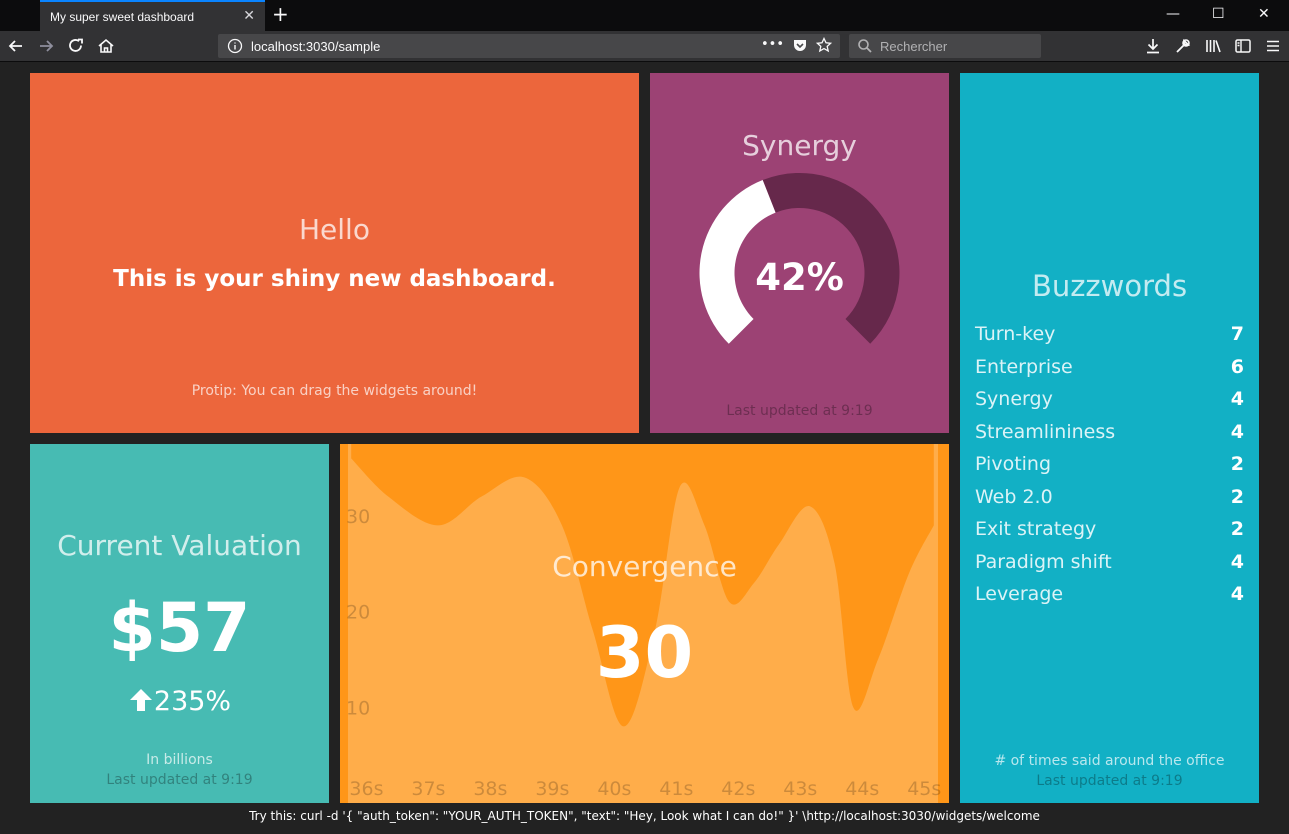  I want to click on reload-icon, so click(76, 46).